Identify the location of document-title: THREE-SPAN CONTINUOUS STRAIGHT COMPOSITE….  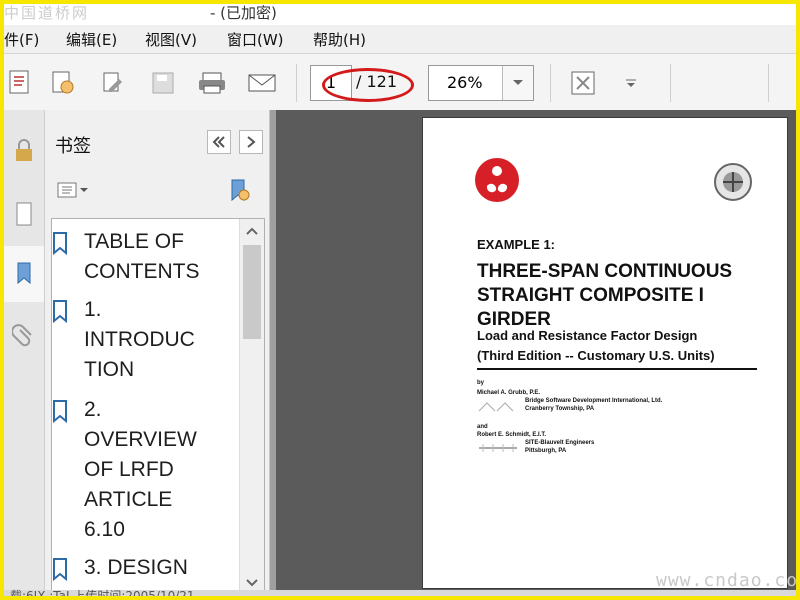
(605, 295).